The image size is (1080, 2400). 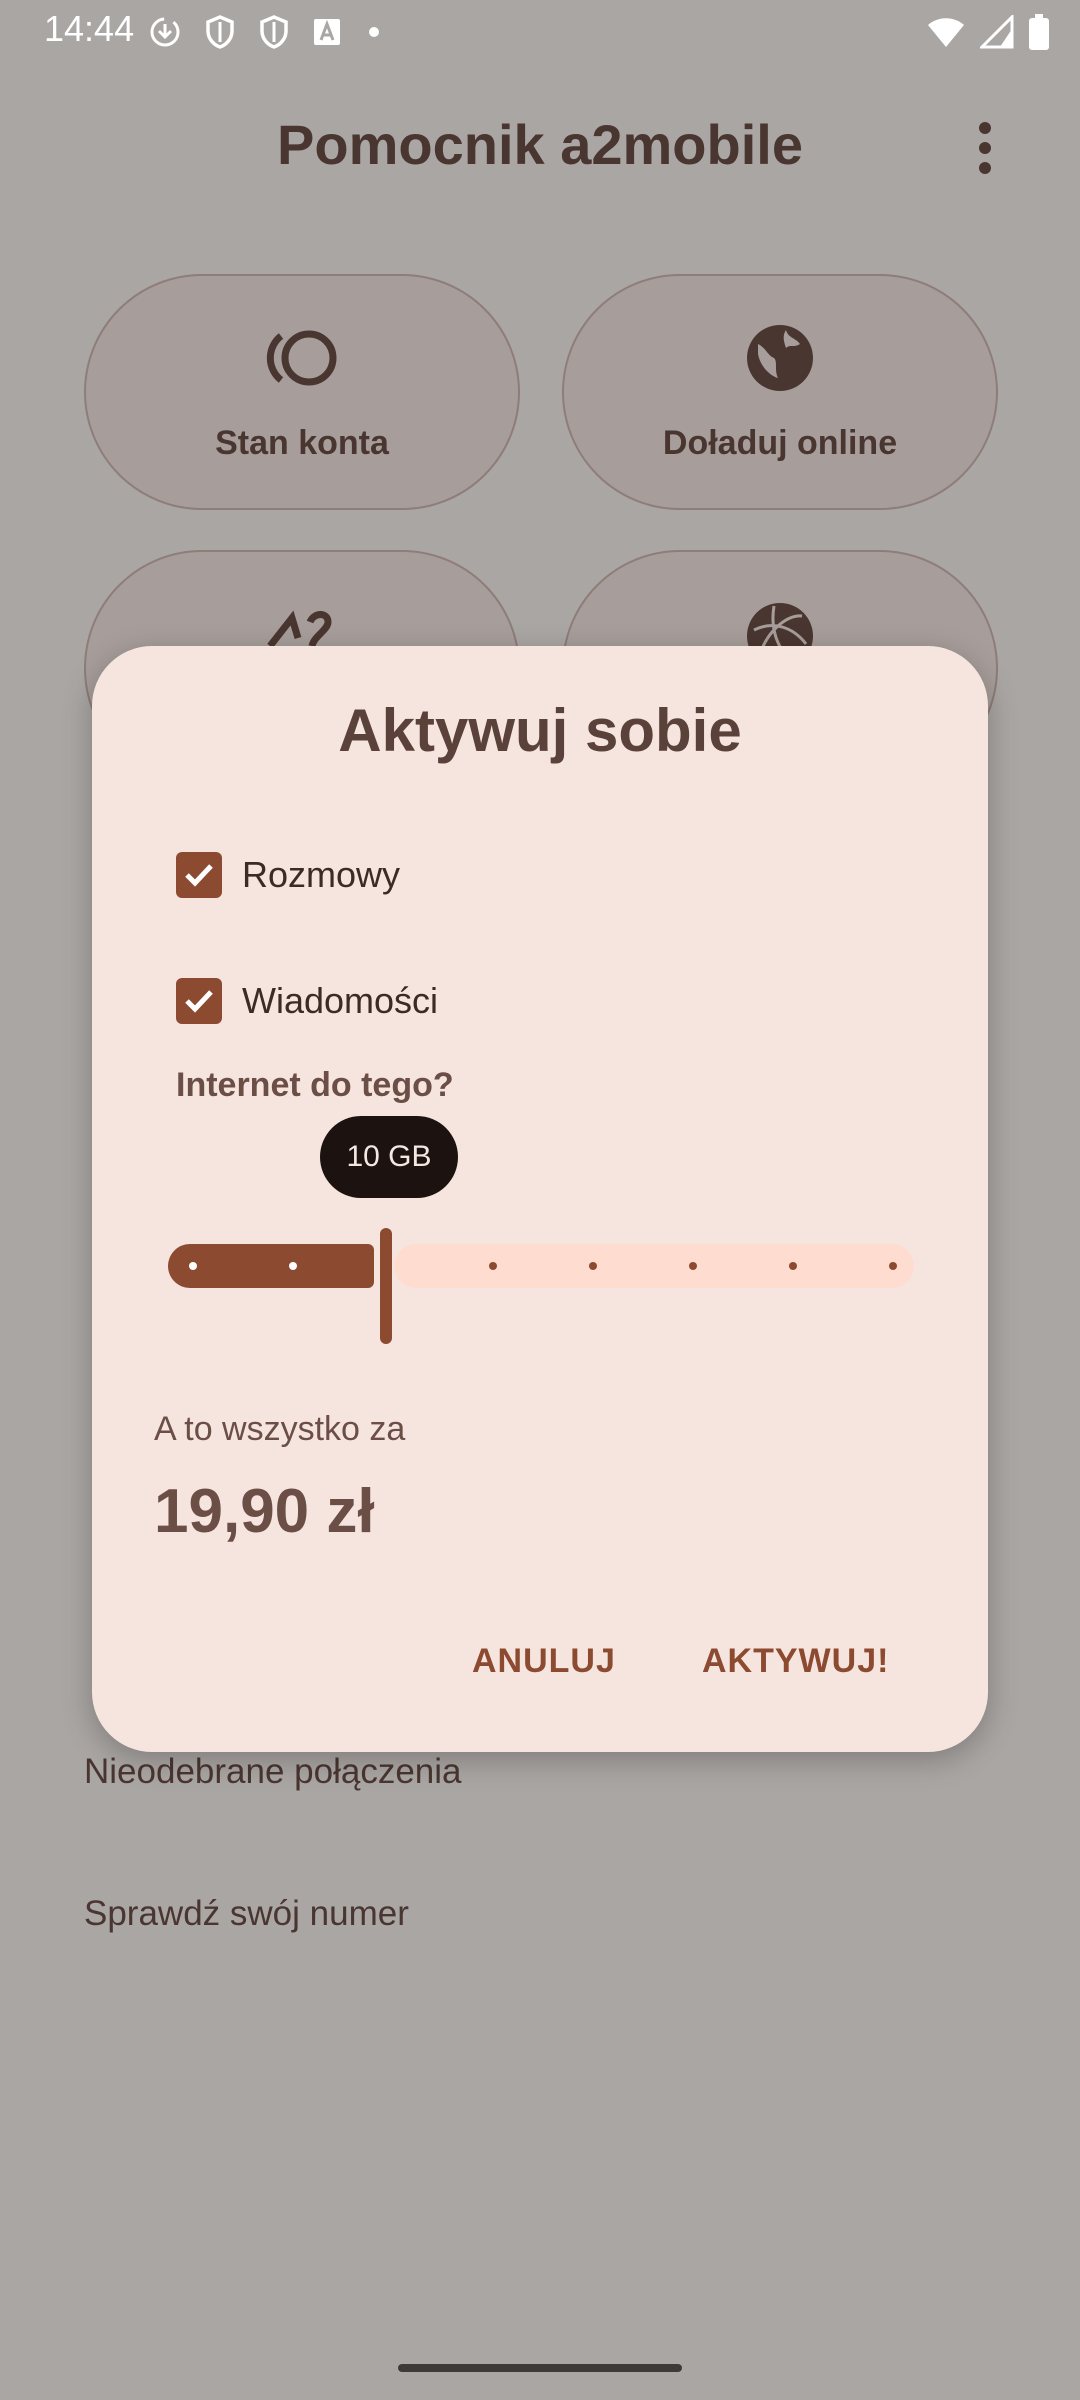 I want to click on slider-value-tooltip: 10 GB, so click(x=389, y=1157).